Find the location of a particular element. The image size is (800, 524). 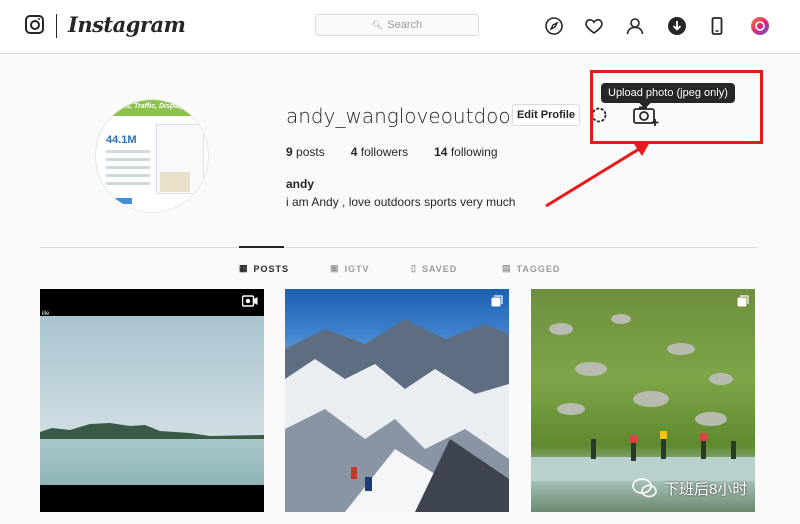

top-nav: Instagram 🔍︎ Search is located at coordinates (400, 27).